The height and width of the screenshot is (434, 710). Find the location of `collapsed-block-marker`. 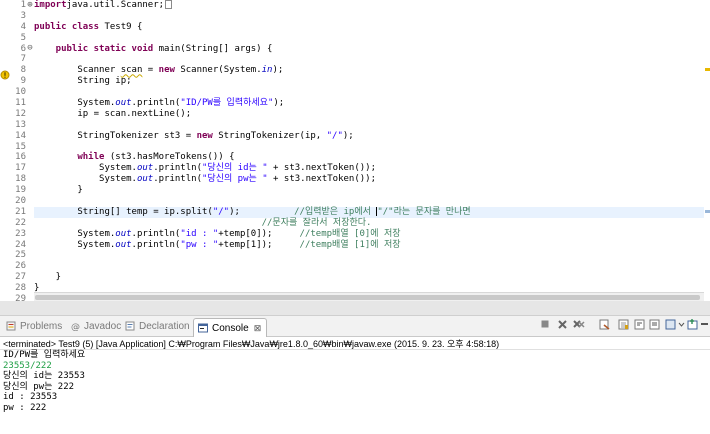

collapsed-block-marker is located at coordinates (169, 4).